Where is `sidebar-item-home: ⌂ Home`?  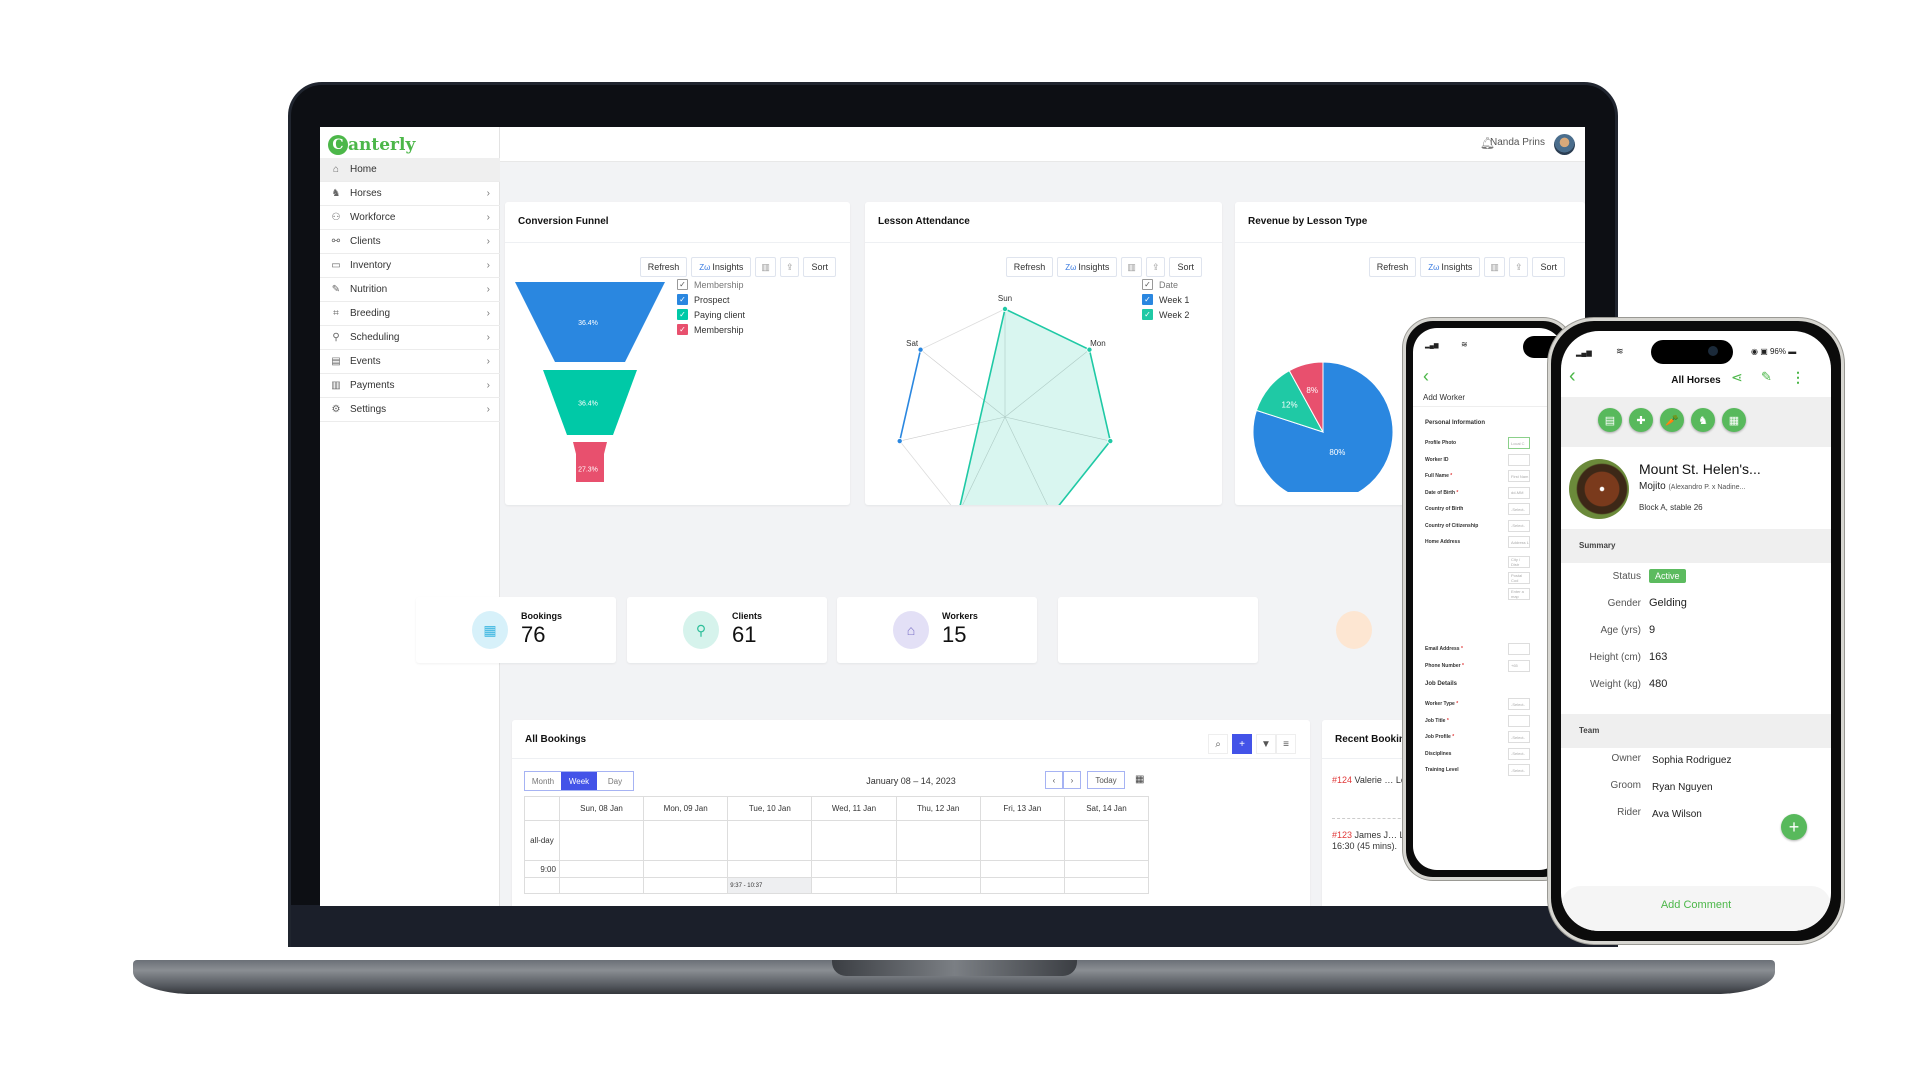 sidebar-item-home: ⌂ Home is located at coordinates (410, 170).